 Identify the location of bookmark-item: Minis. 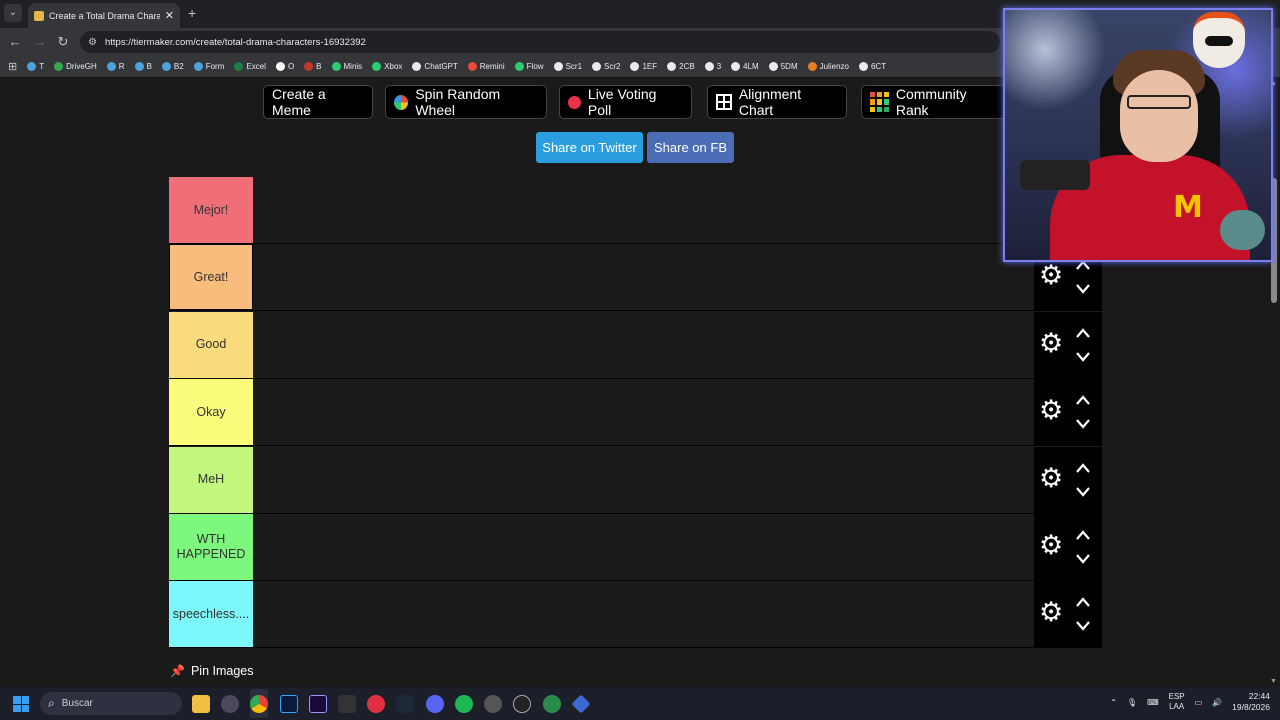
(346, 66).